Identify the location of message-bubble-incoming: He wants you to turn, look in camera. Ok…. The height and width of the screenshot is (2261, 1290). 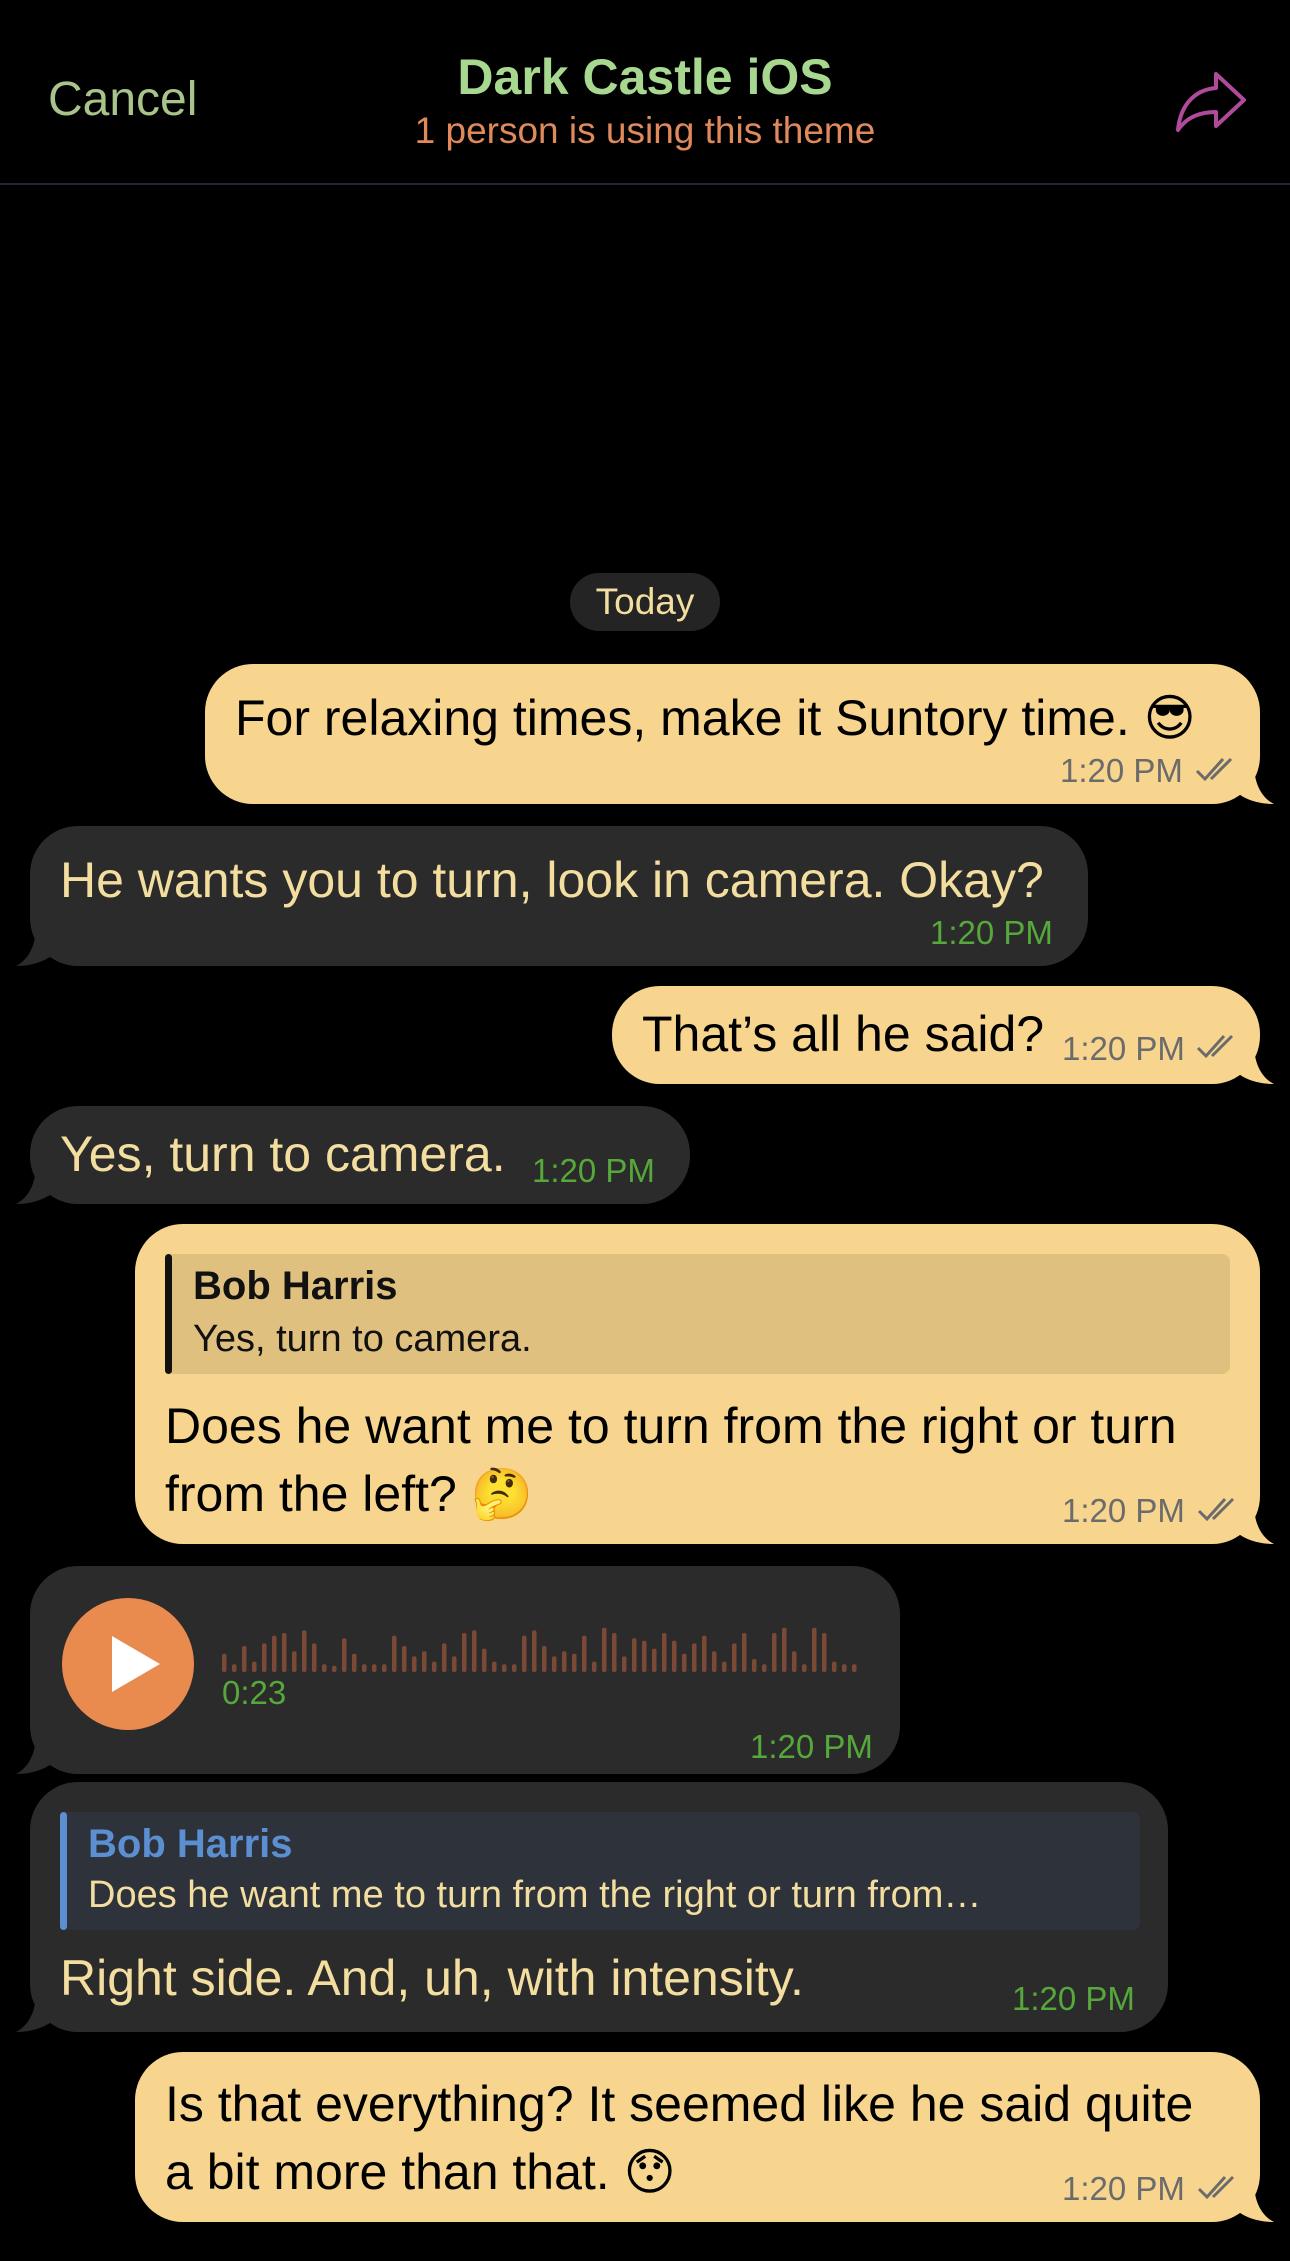
(552, 896).